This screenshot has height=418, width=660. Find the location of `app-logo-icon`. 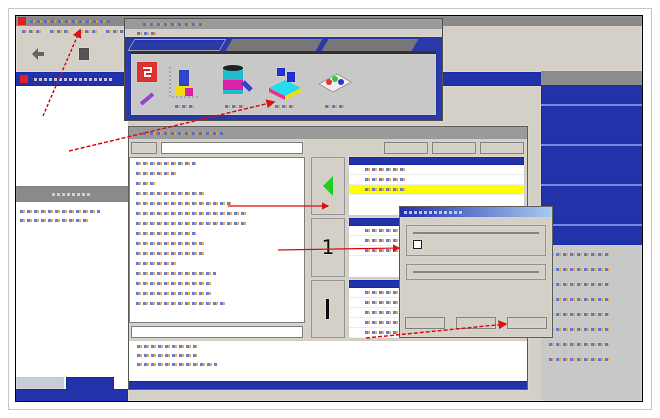

app-logo-icon is located at coordinates (147, 72).